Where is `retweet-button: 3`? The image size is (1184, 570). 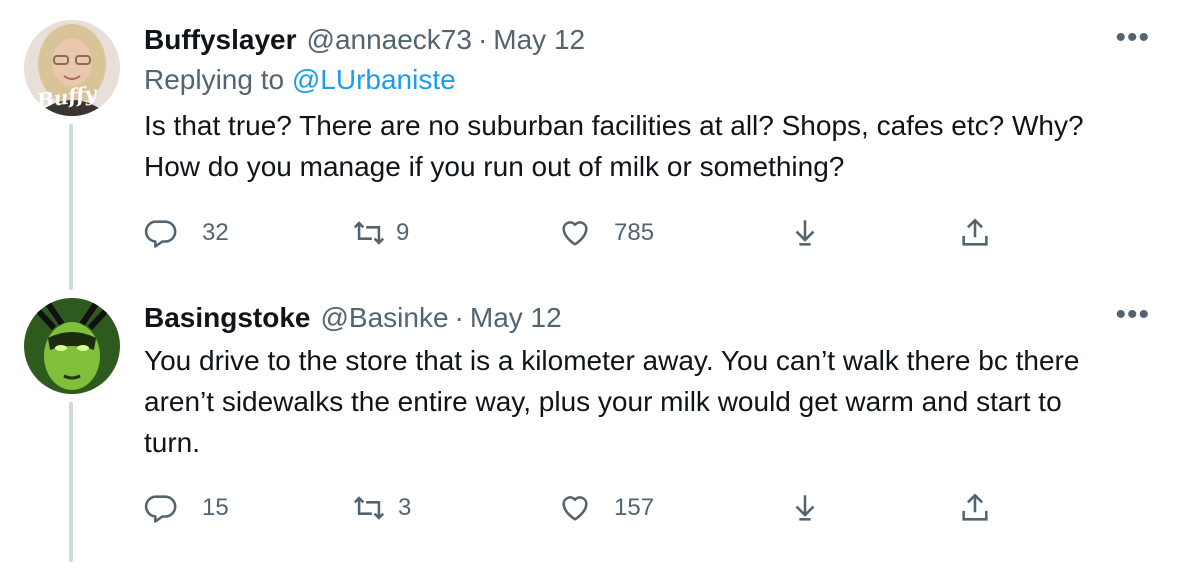 retweet-button: 3 is located at coordinates (381, 508).